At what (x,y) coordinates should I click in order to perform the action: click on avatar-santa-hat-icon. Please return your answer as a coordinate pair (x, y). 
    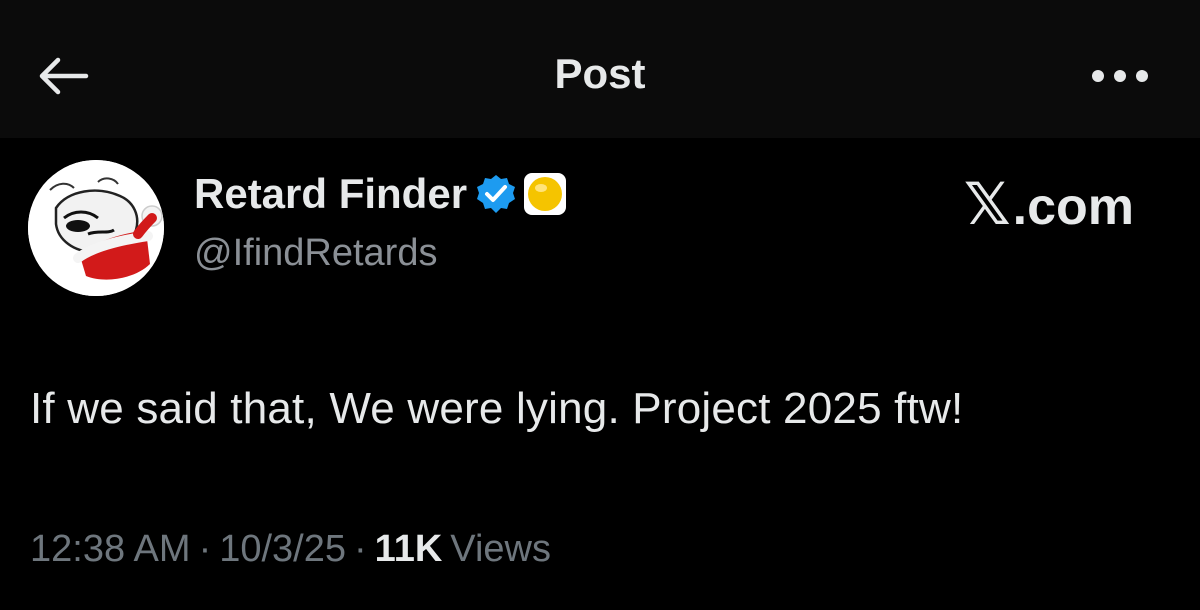
    Looking at the image, I should click on (96, 228).